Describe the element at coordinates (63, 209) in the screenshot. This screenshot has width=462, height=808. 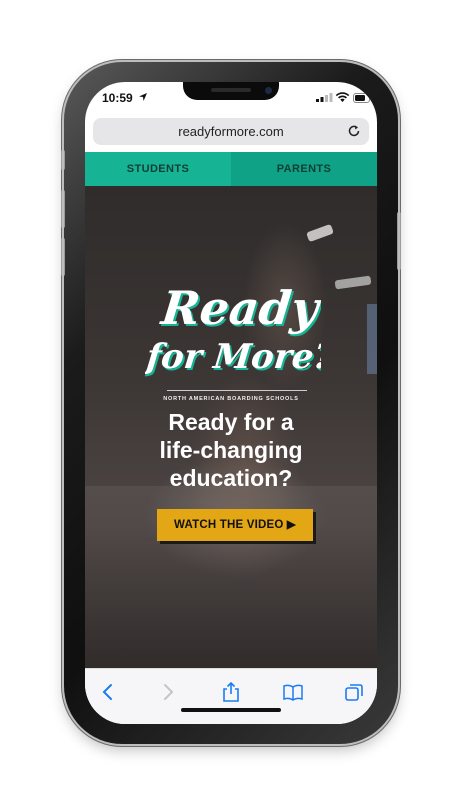
I see `volume-up-button` at that location.